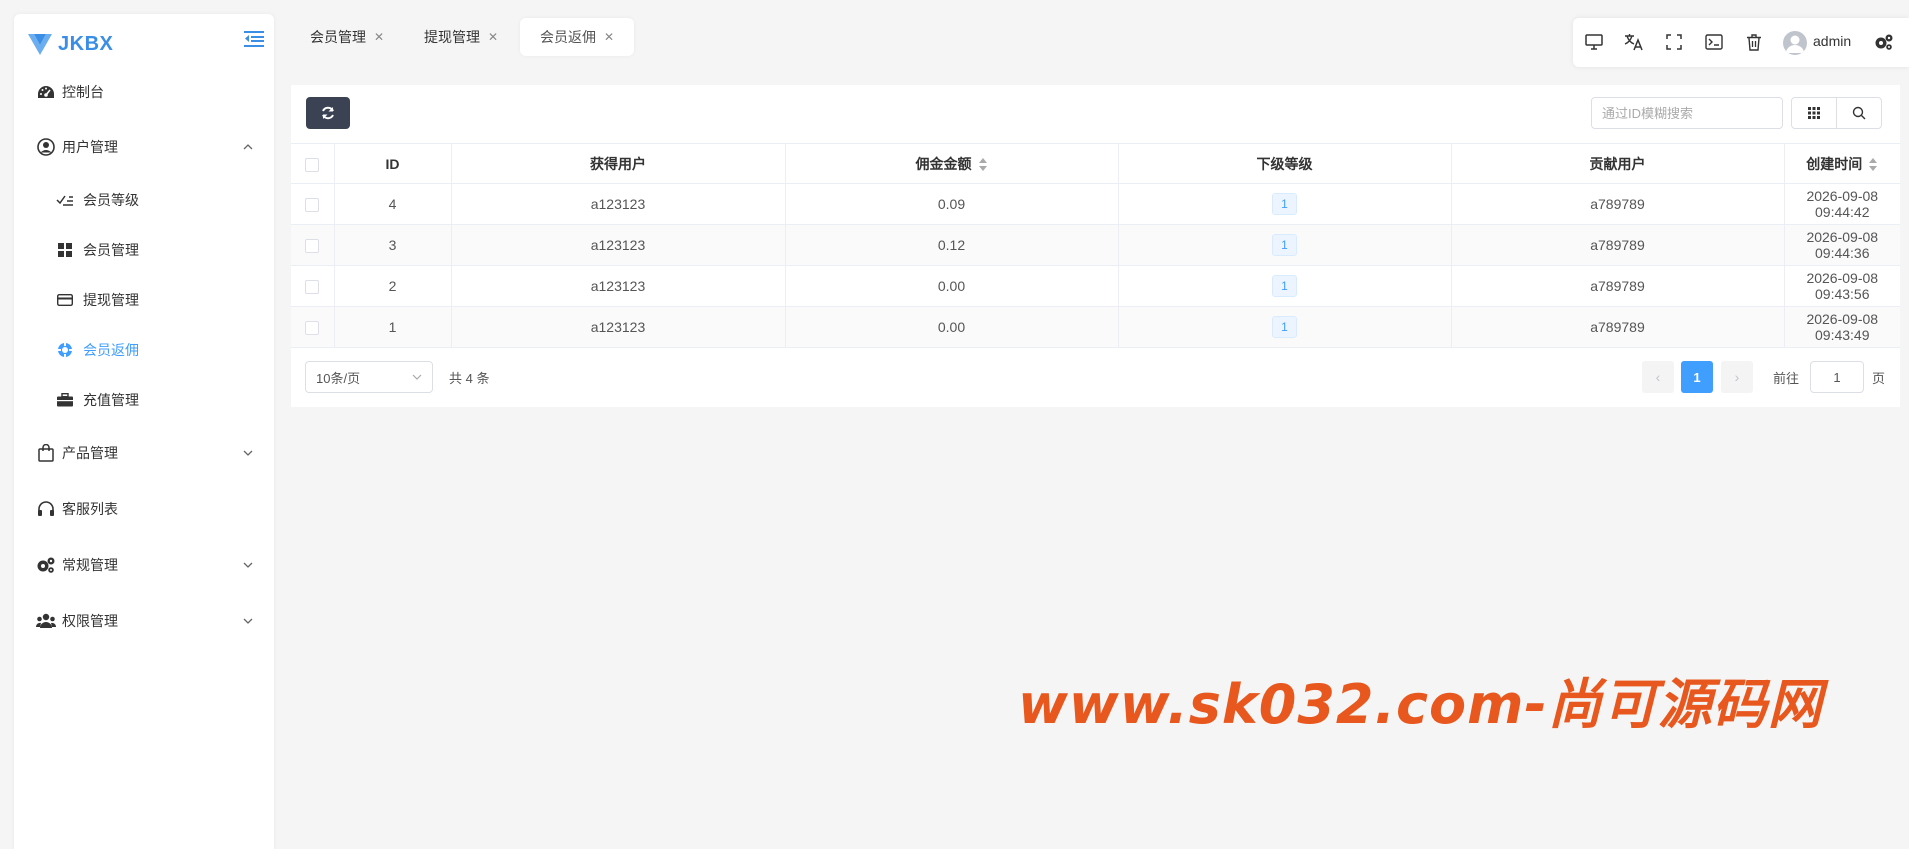 This screenshot has width=1909, height=849. Describe the element at coordinates (1697, 377) in the screenshot. I see `page-number-current: 1` at that location.